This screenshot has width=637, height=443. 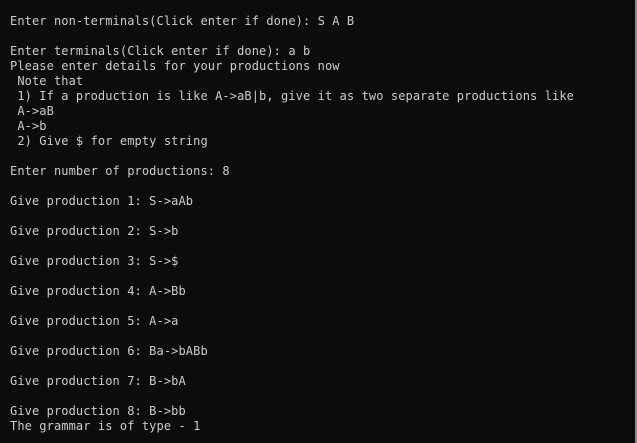 I want to click on console-line: Give production 1: S->aAb, so click(x=102, y=201).